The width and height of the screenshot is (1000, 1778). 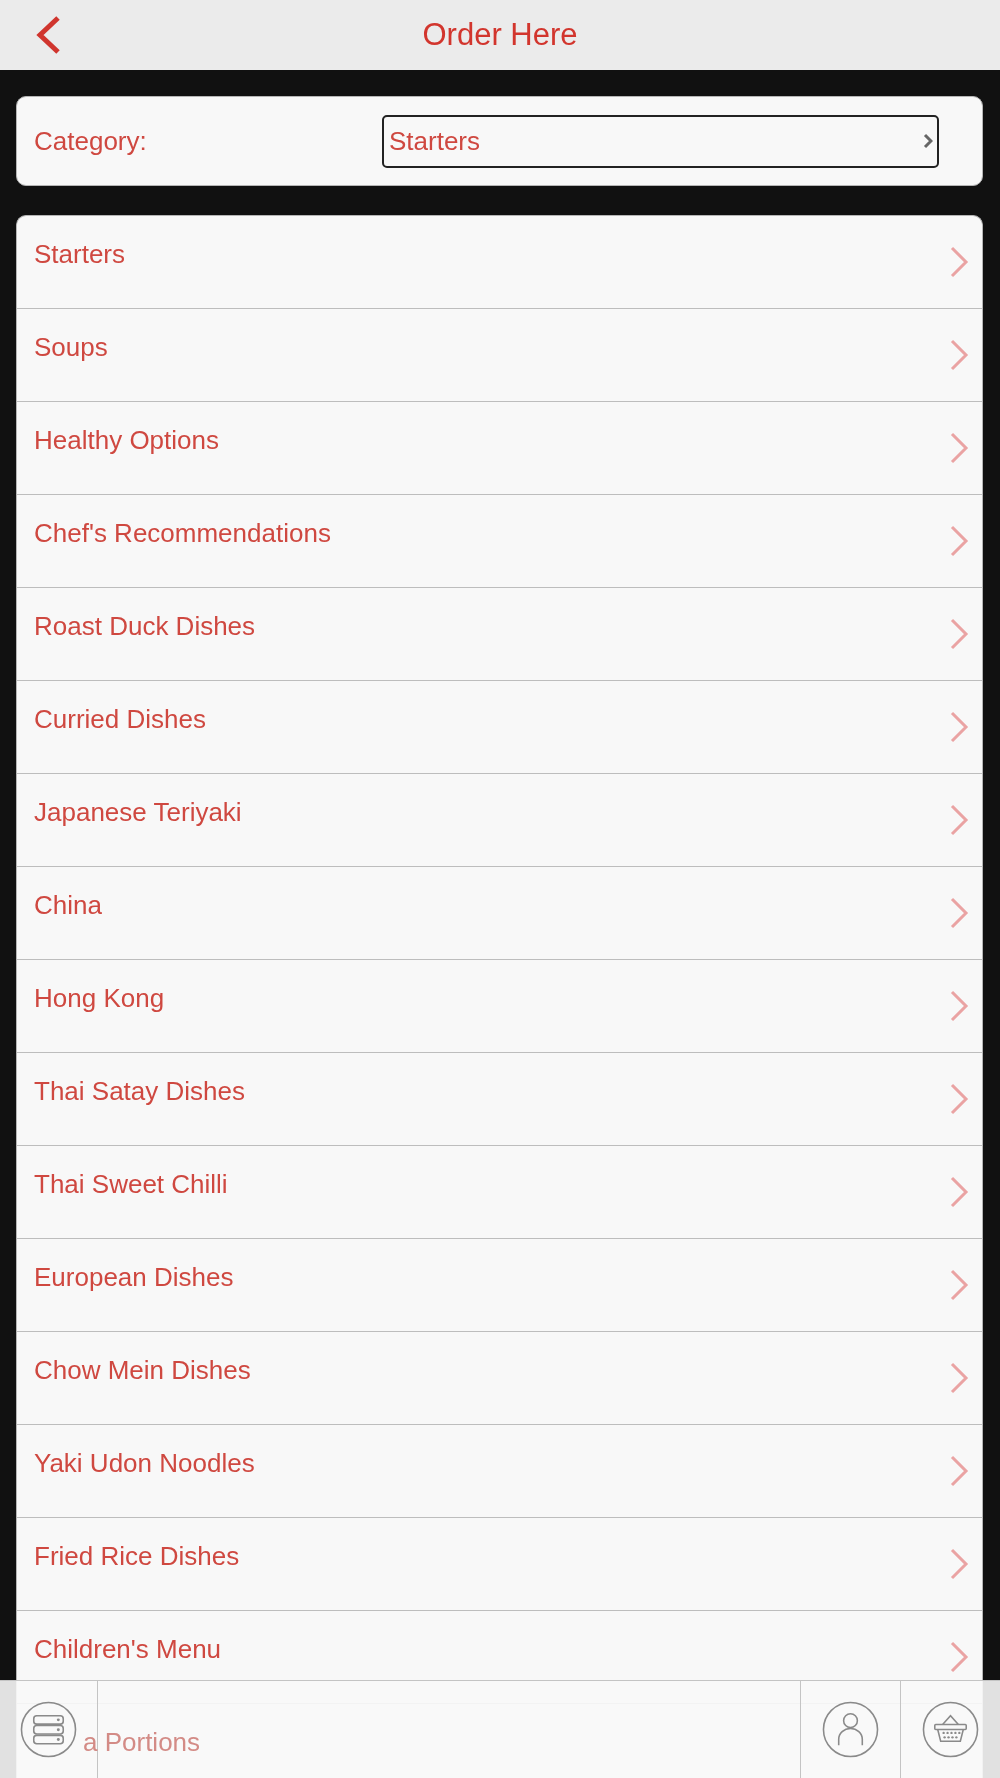 What do you see at coordinates (499, 1099) in the screenshot?
I see `category-item: Thai Satay Dishes` at bounding box center [499, 1099].